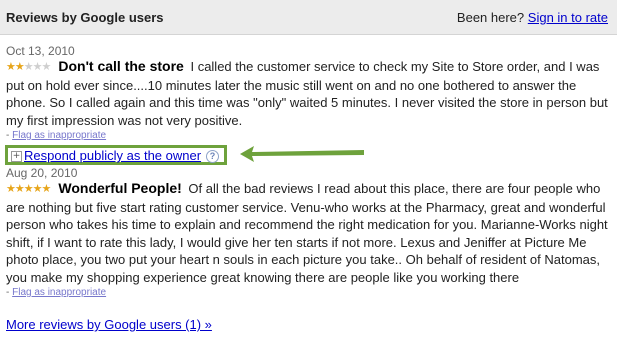  What do you see at coordinates (568, 17) in the screenshot?
I see `sign-in-to-rate-link: Sign in to rate` at bounding box center [568, 17].